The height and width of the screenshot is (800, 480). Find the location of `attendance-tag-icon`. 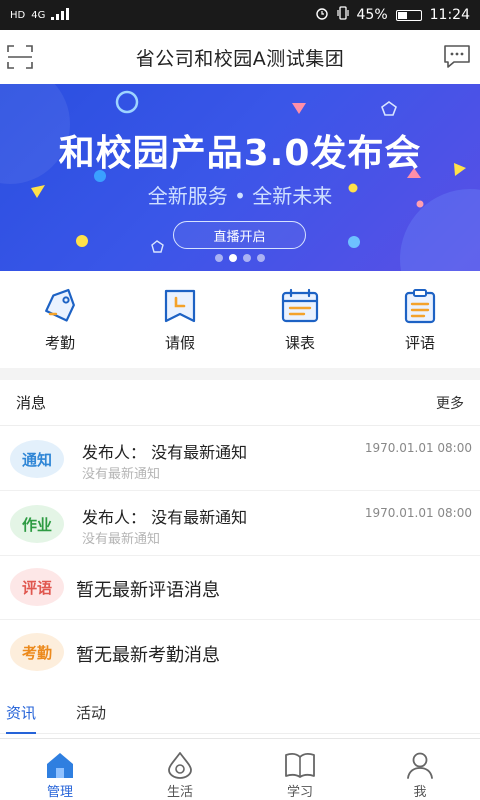

attendance-tag-icon is located at coordinates (60, 305).